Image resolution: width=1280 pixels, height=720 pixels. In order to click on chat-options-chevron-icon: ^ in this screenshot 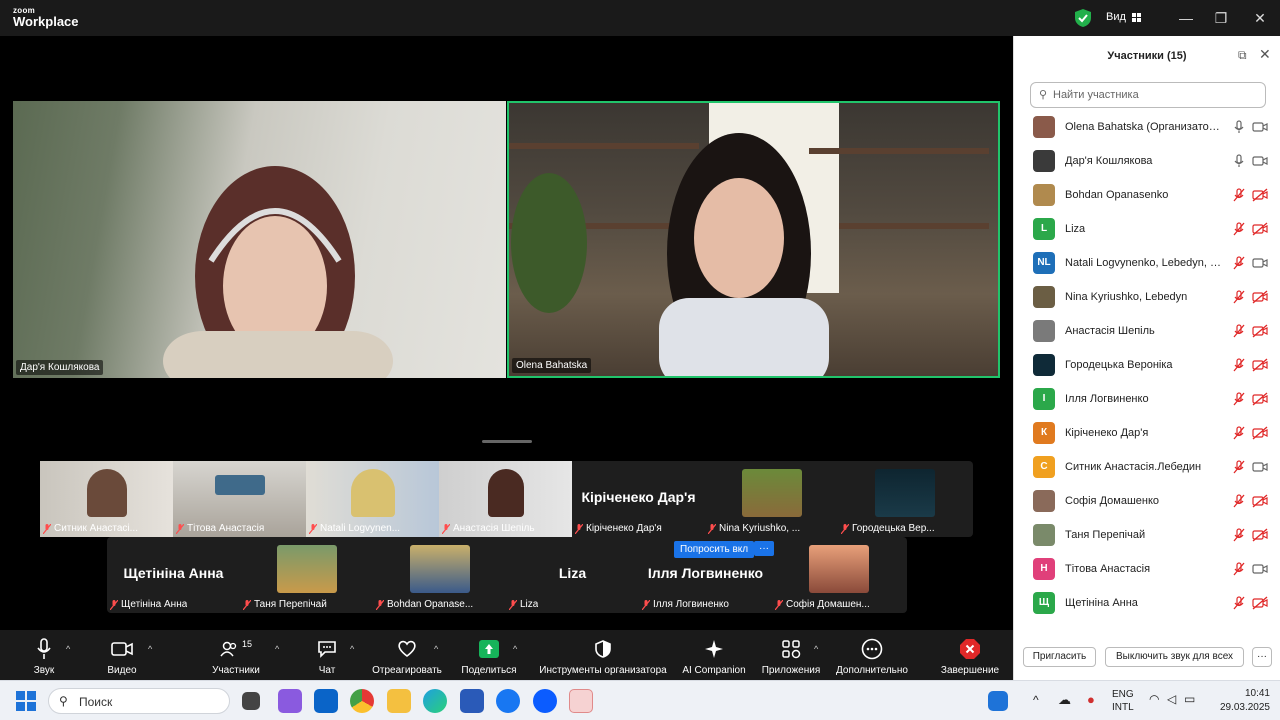, I will do `click(352, 649)`.